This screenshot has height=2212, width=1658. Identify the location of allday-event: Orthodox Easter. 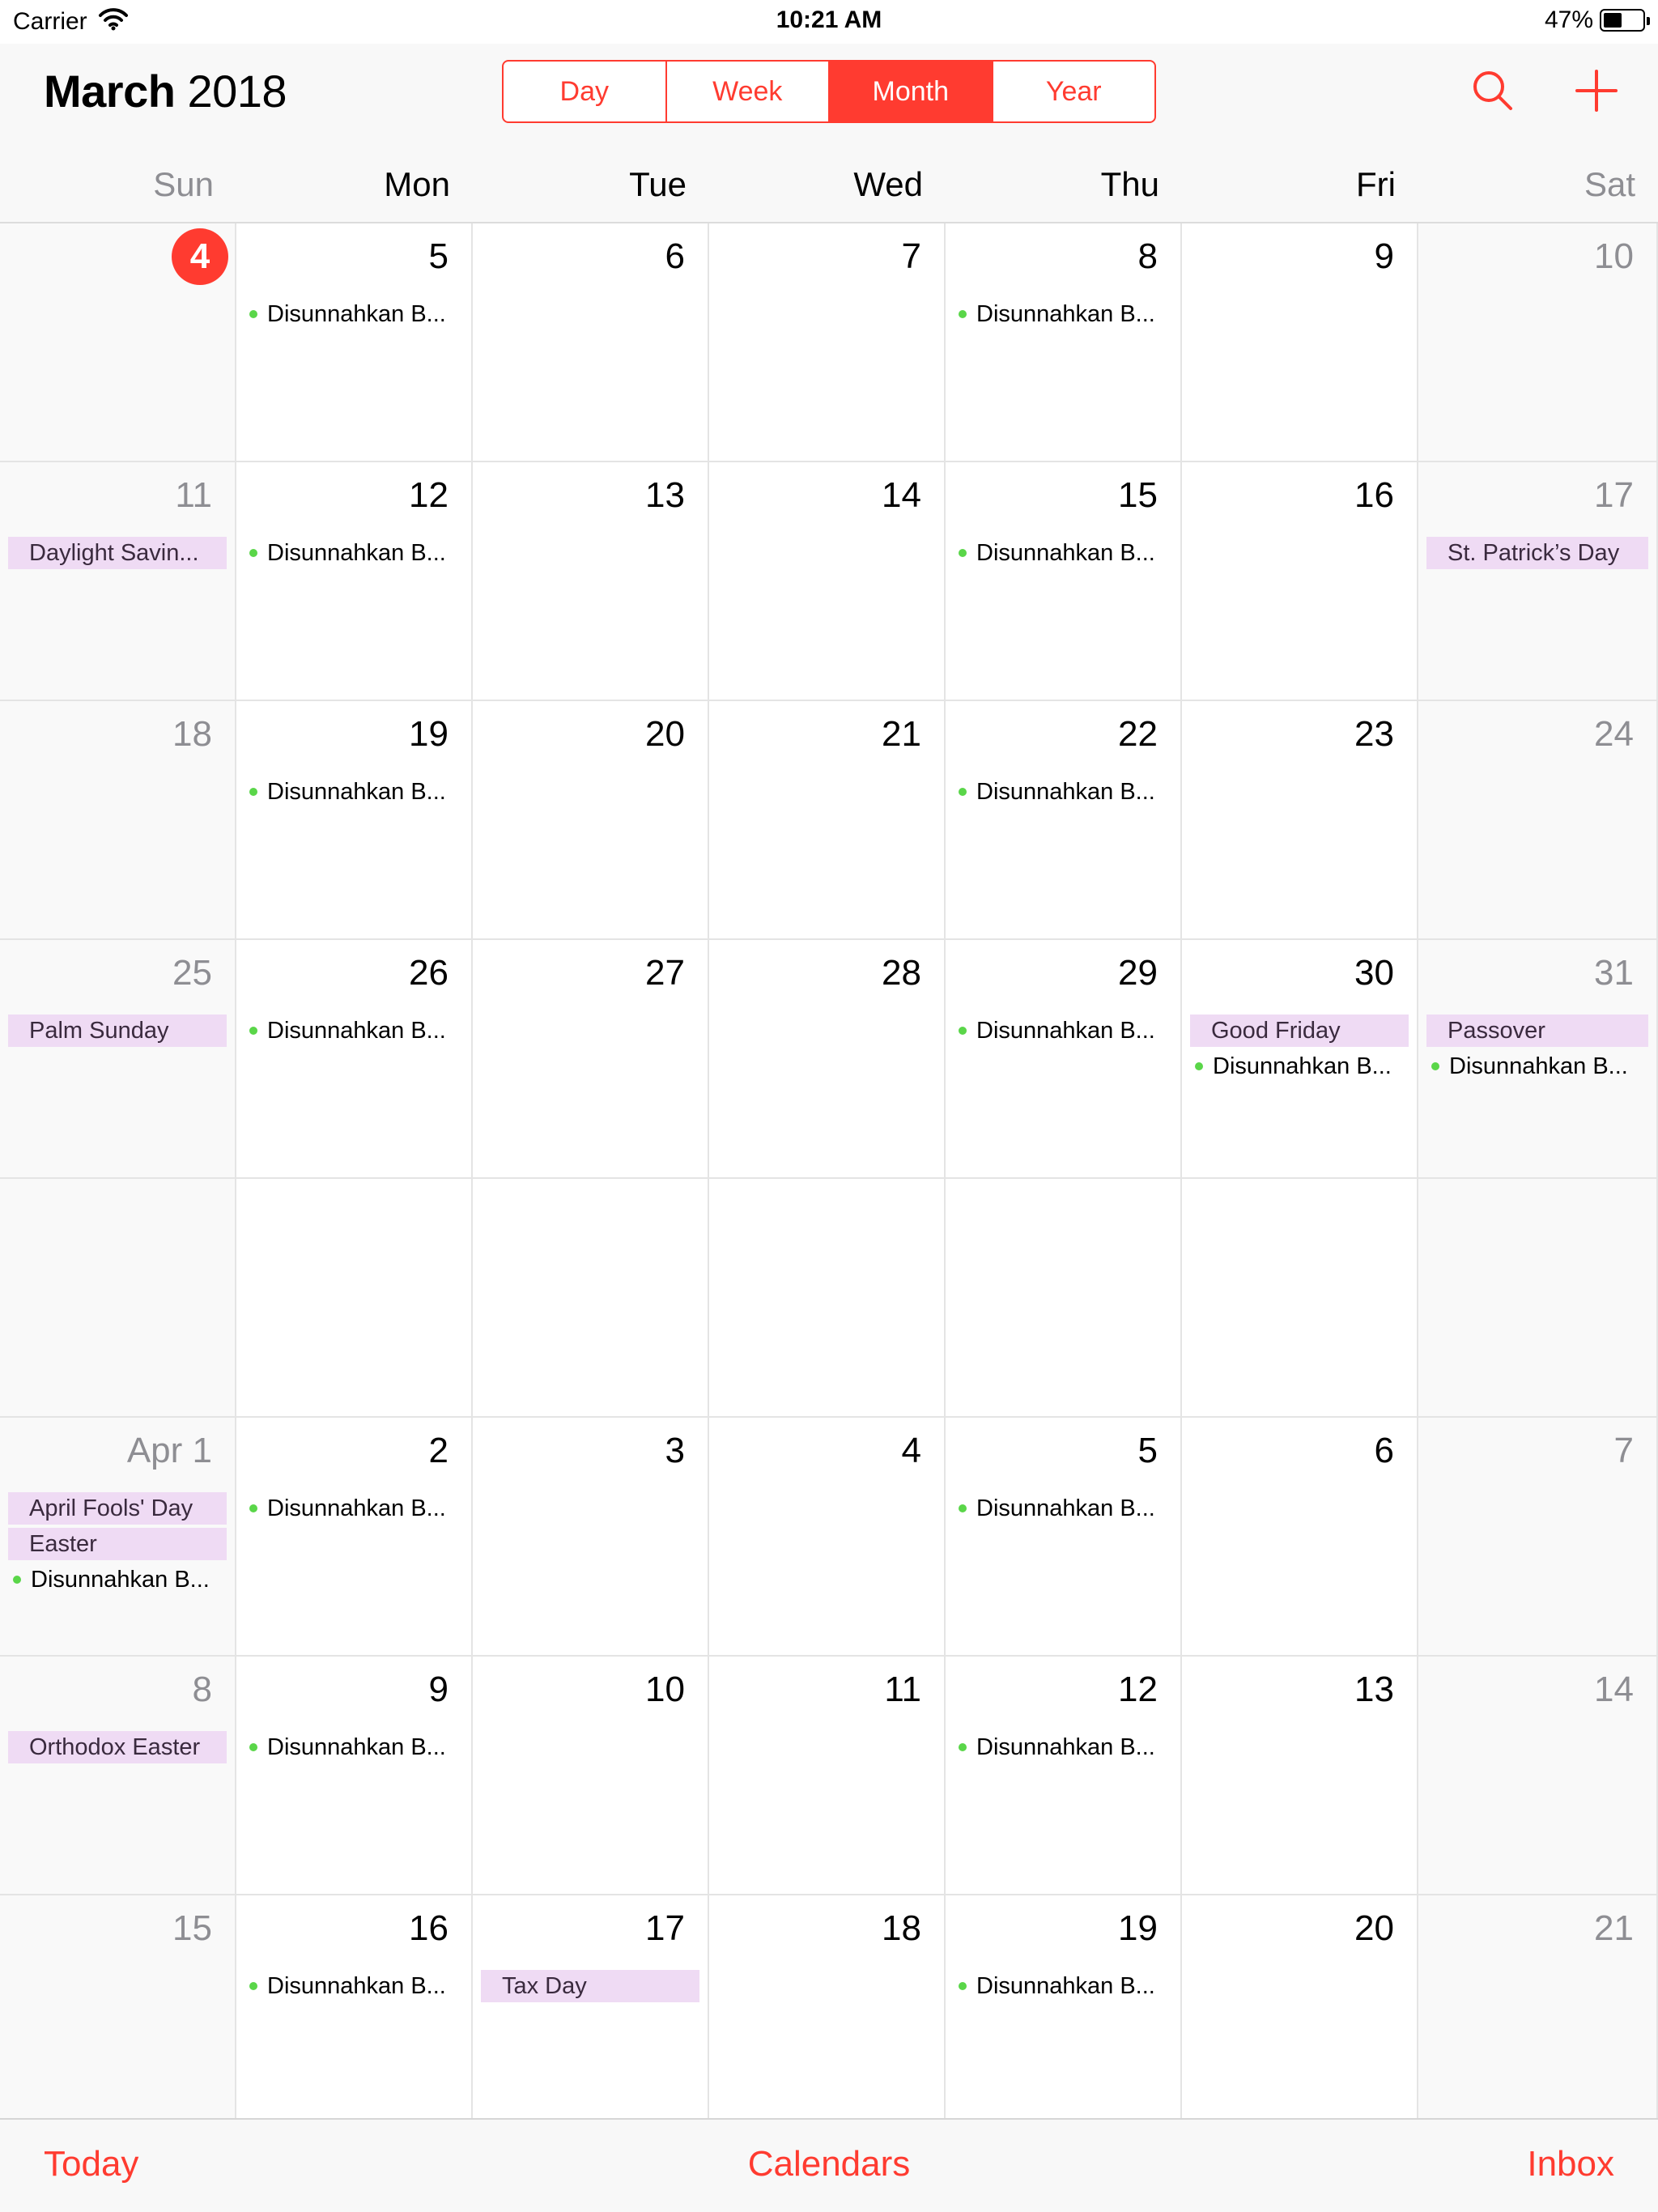
(117, 1747).